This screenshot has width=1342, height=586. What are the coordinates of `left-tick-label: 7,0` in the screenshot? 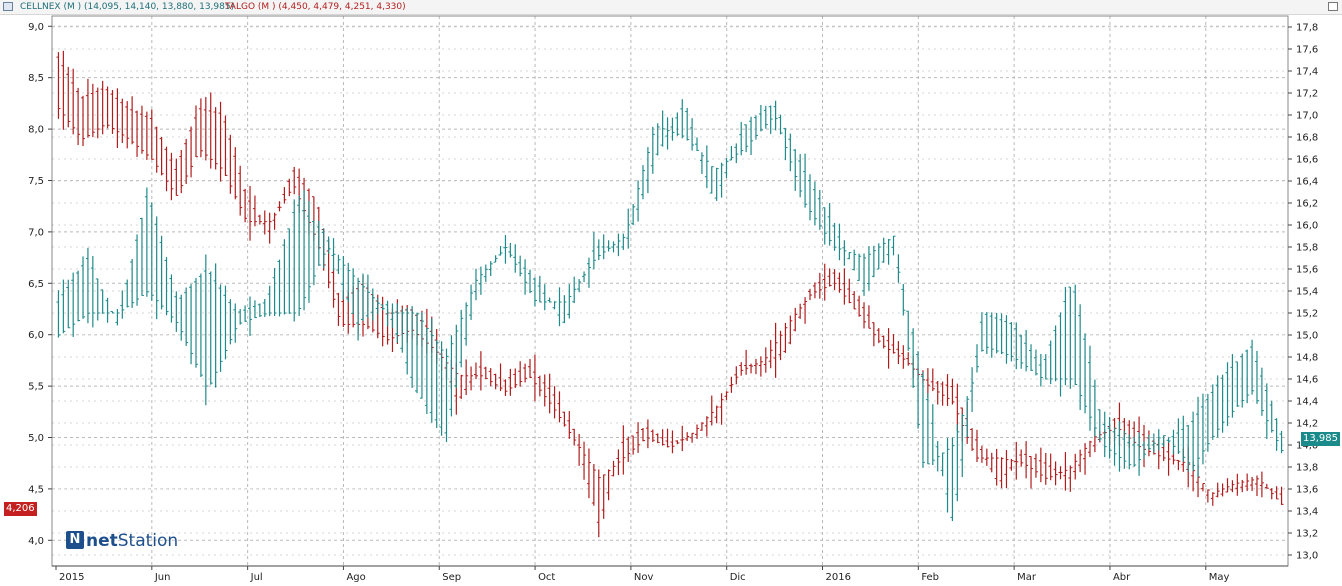 It's located at (36, 232).